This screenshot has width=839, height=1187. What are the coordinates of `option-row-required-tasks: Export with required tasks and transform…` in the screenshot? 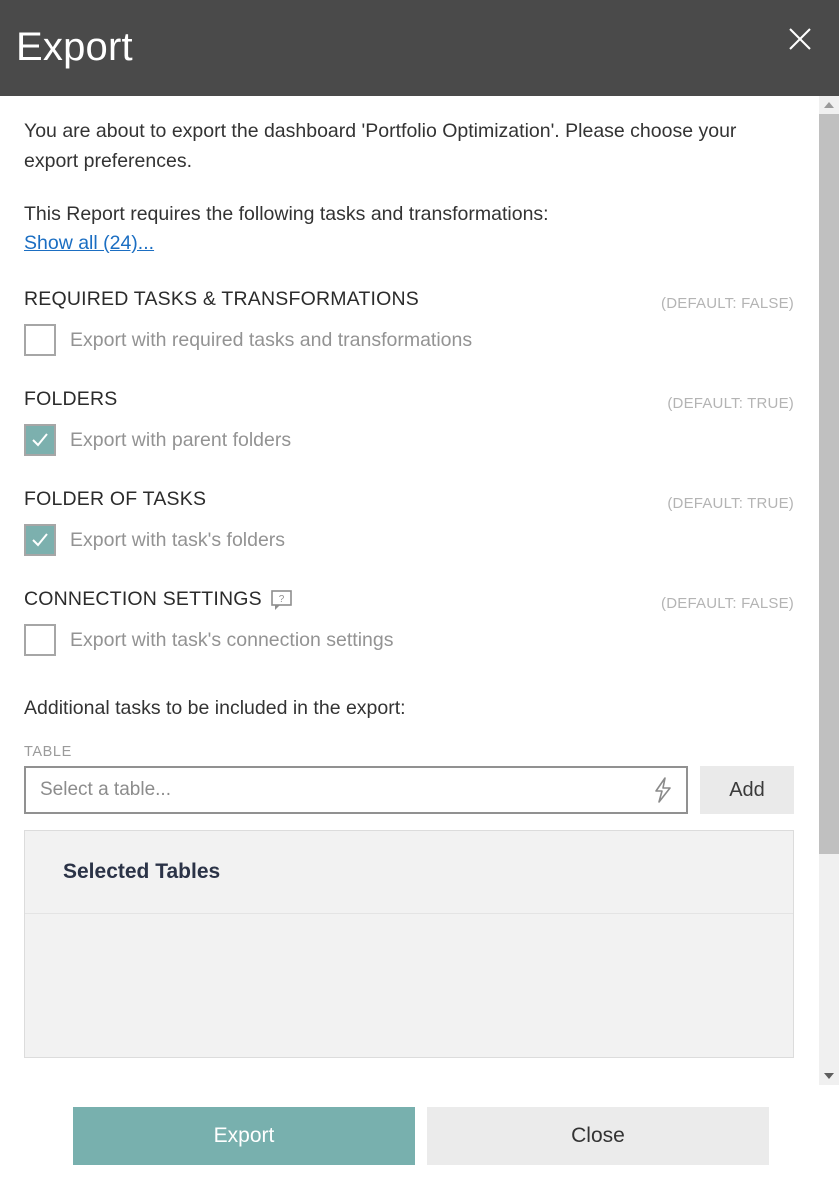 It's located at (409, 340).